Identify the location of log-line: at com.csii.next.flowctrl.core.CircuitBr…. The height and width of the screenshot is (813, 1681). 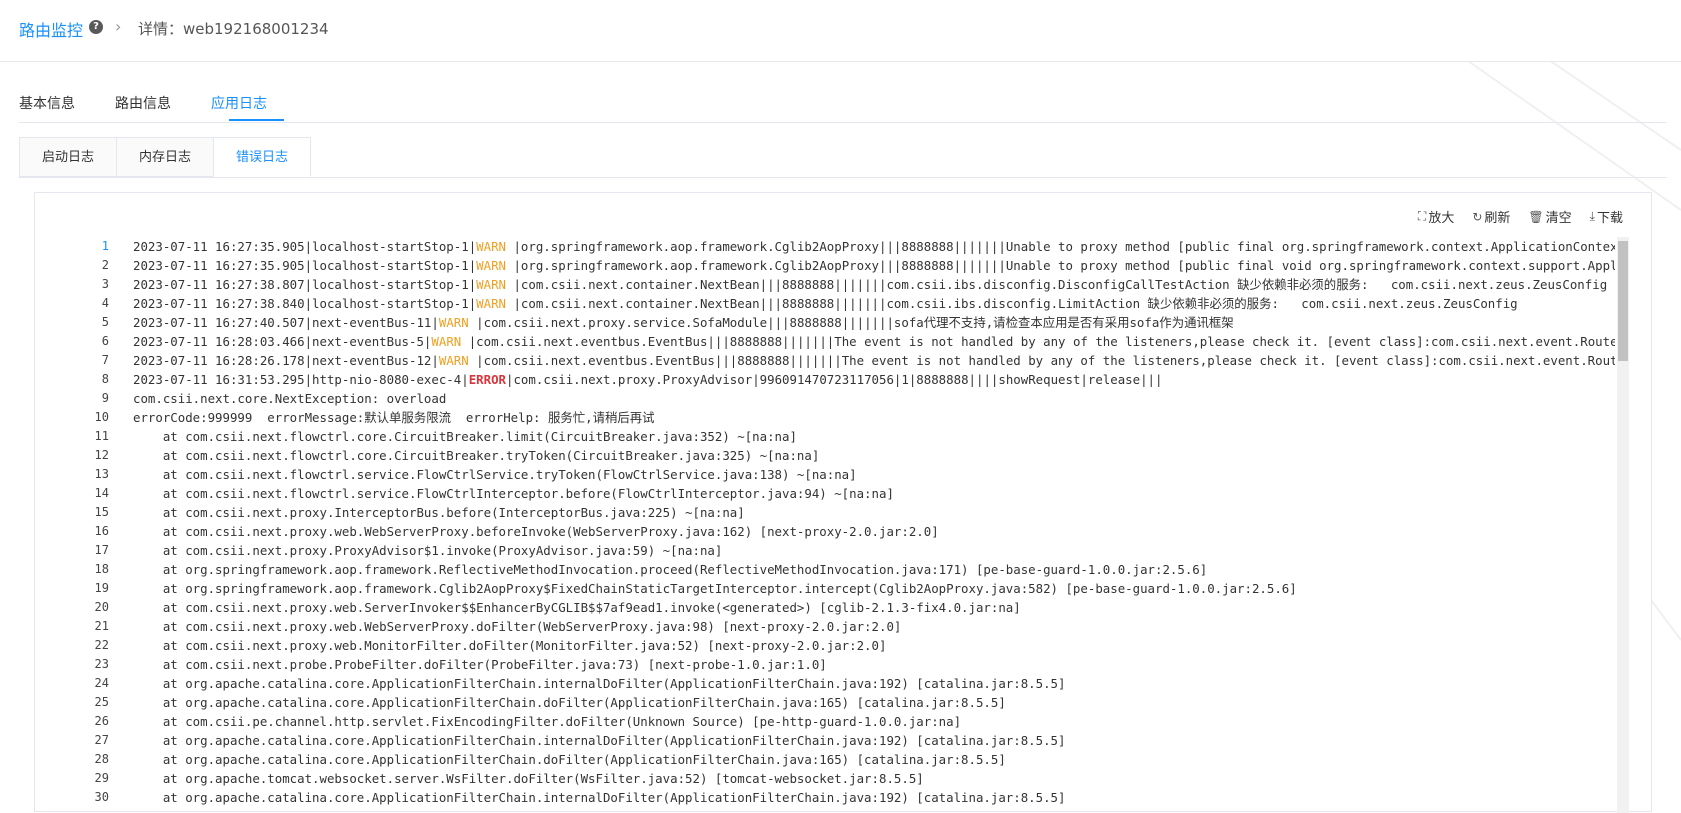
(874, 436).